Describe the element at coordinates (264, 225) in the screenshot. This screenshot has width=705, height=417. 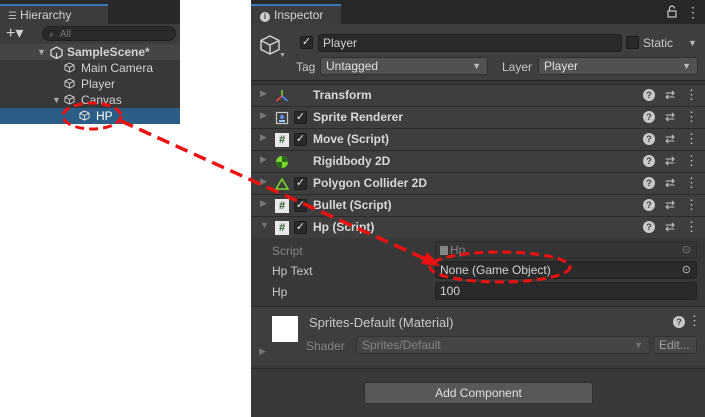
I see `fold-arrow-expanded-icon: ▼` at that location.